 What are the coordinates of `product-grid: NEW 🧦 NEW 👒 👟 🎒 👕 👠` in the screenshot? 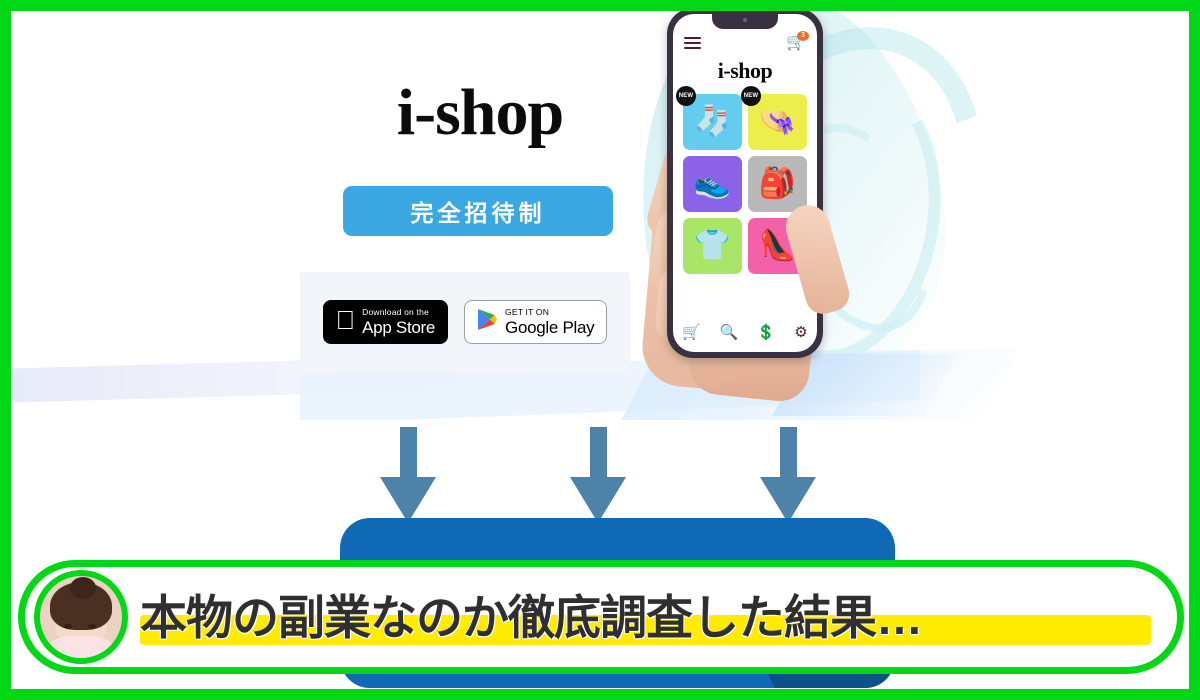 It's located at (741, 180).